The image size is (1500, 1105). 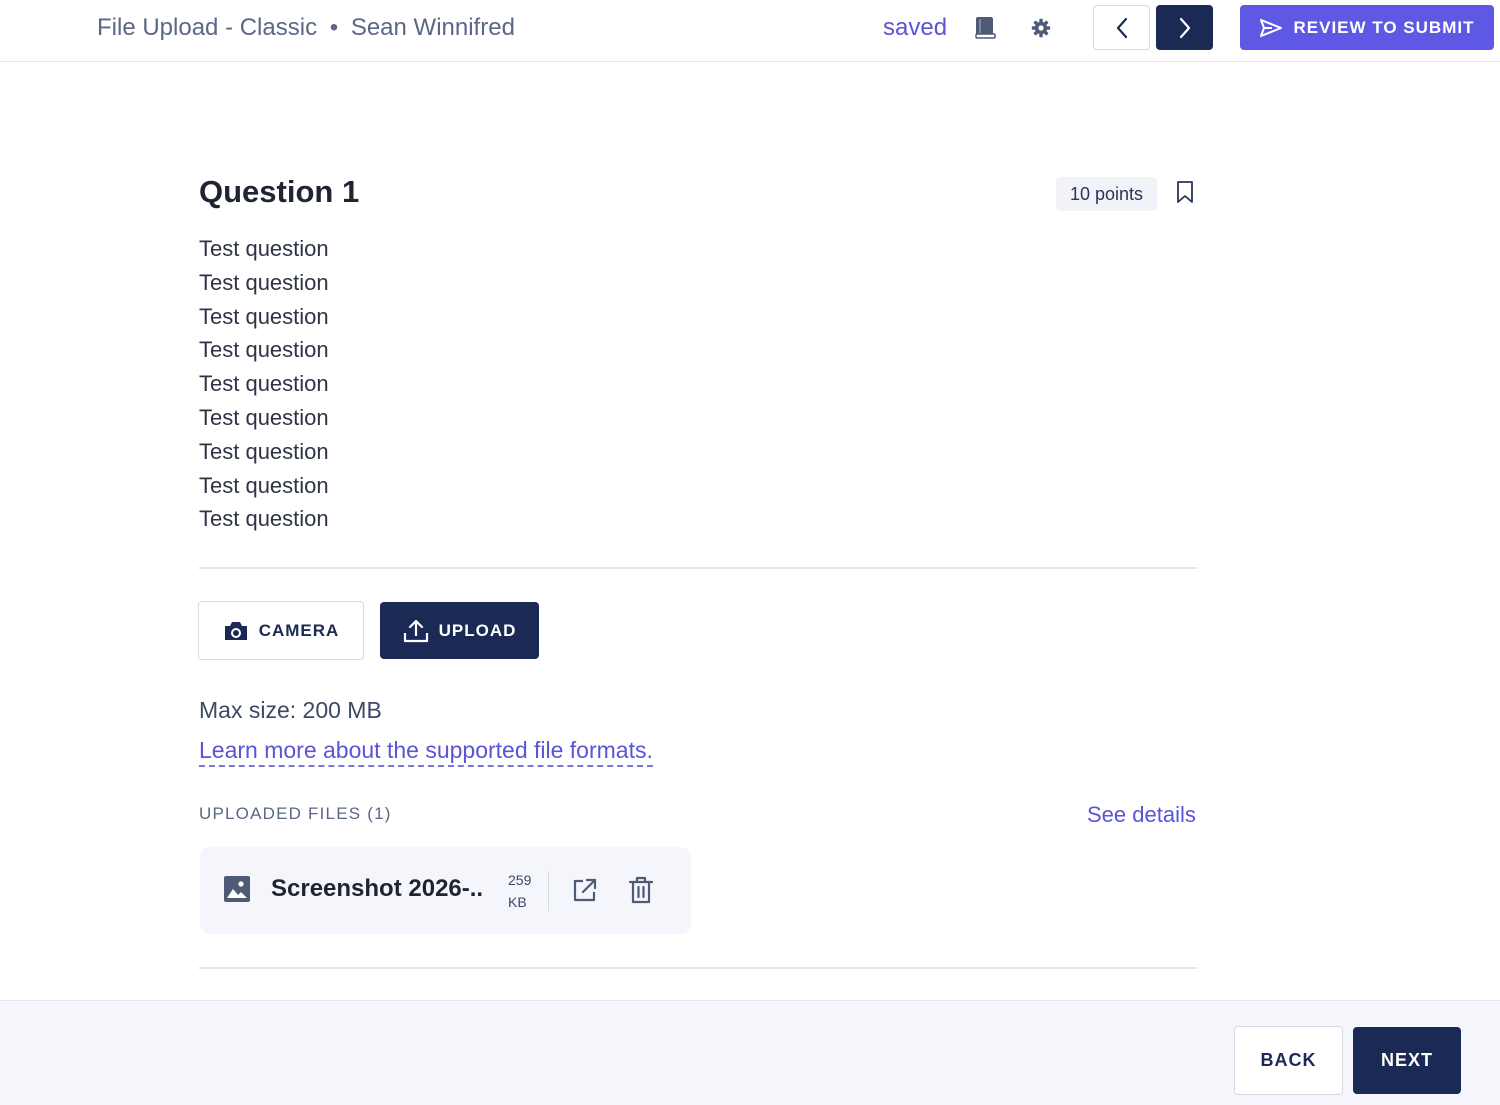 I want to click on question-title: Question 1, so click(x=279, y=191).